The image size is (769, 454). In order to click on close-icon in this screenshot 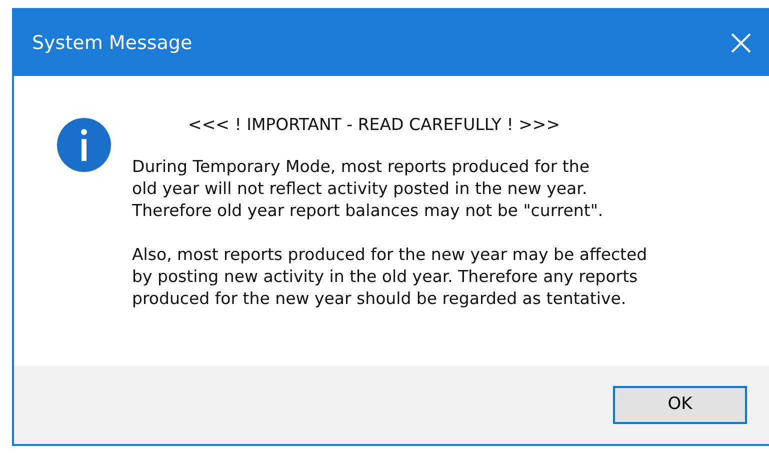, I will do `click(741, 43)`.